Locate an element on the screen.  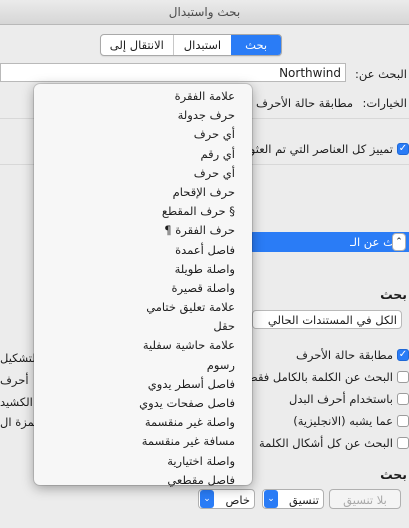
menu-item-column-break: فاصل أعمدة is located at coordinates (134, 250).